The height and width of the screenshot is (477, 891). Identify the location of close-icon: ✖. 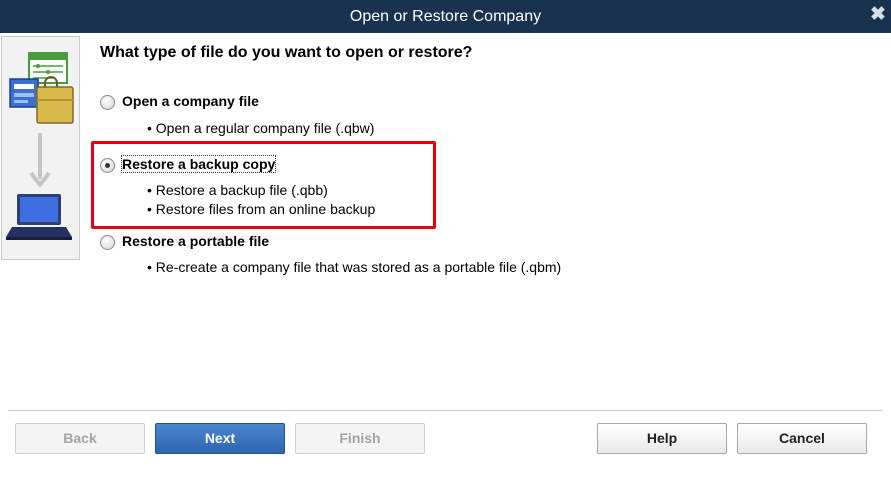
(878, 14).